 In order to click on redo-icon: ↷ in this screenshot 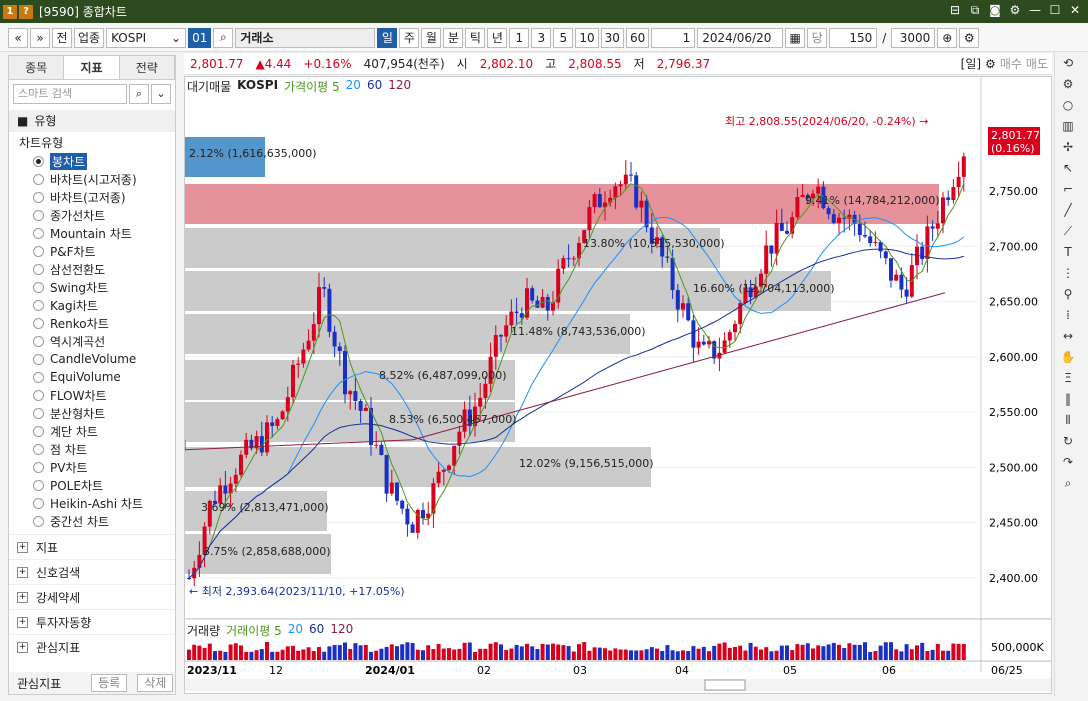, I will do `click(1068, 462)`.